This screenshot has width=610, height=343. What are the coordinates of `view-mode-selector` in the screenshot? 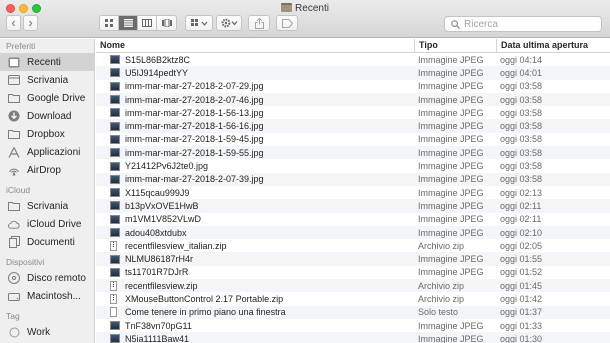 It's located at (138, 23).